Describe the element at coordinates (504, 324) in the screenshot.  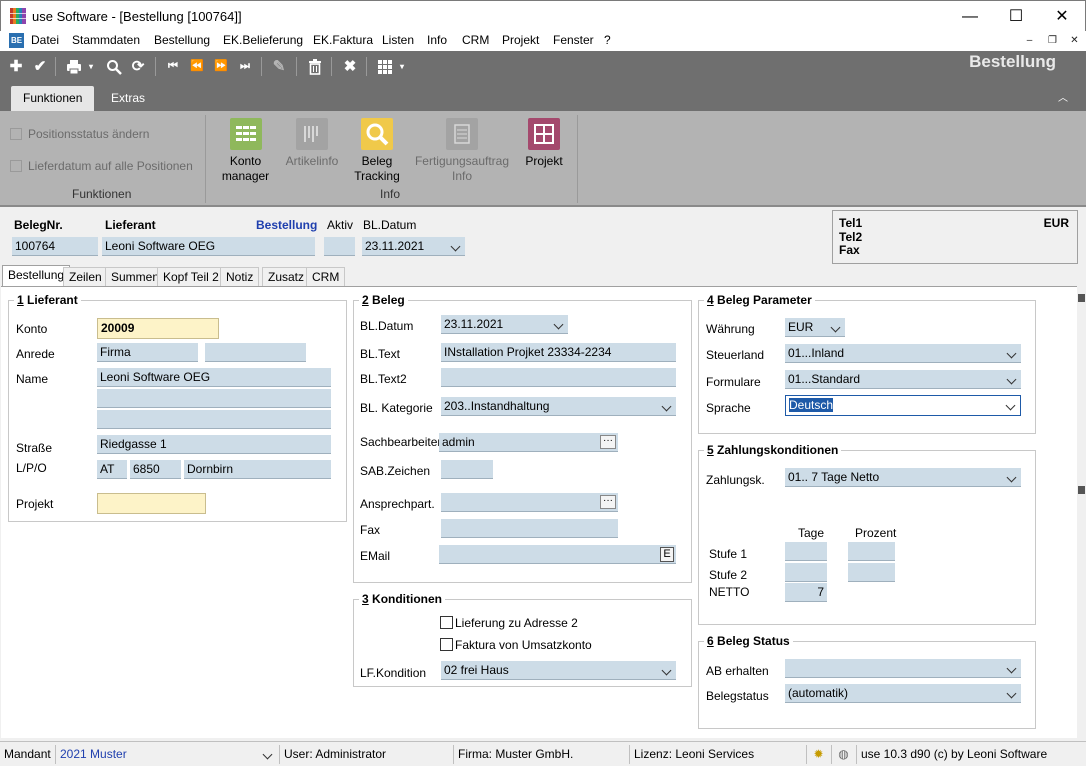
I see `bldatum-field: 23.11.2021` at that location.